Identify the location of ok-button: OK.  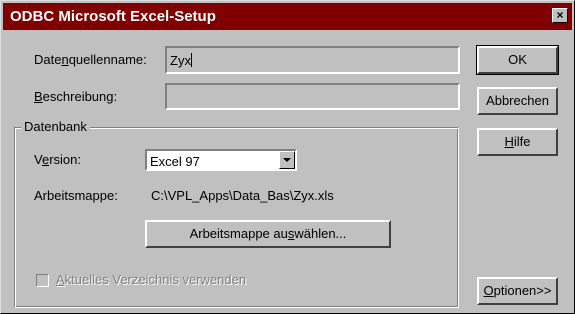
(517, 60).